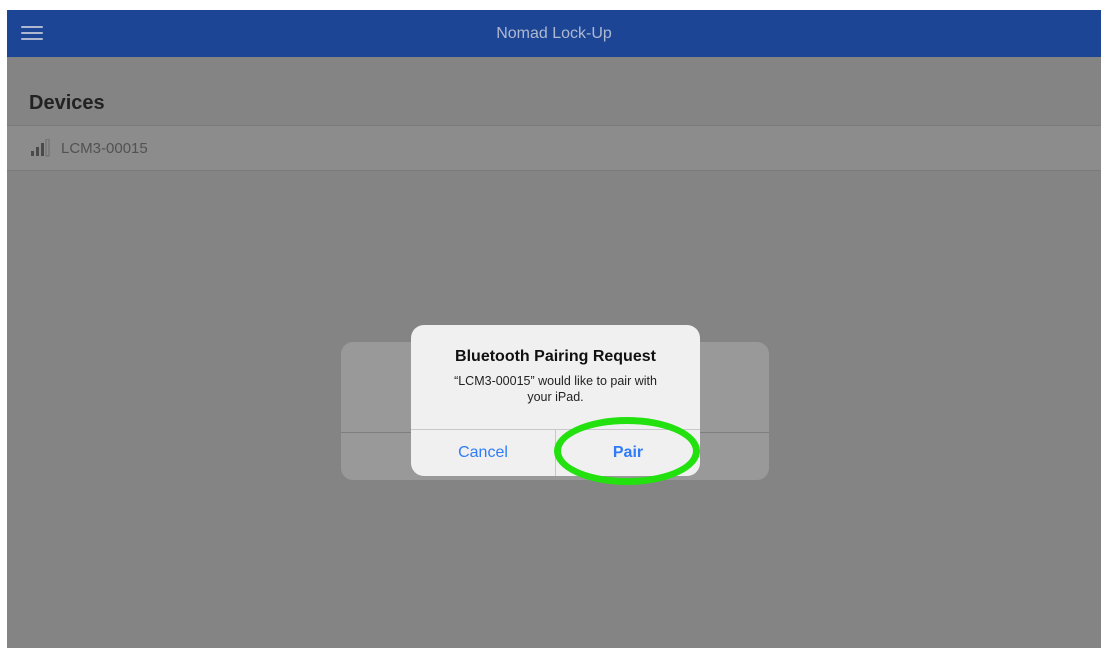  I want to click on signal-strength-icon, so click(40, 148).